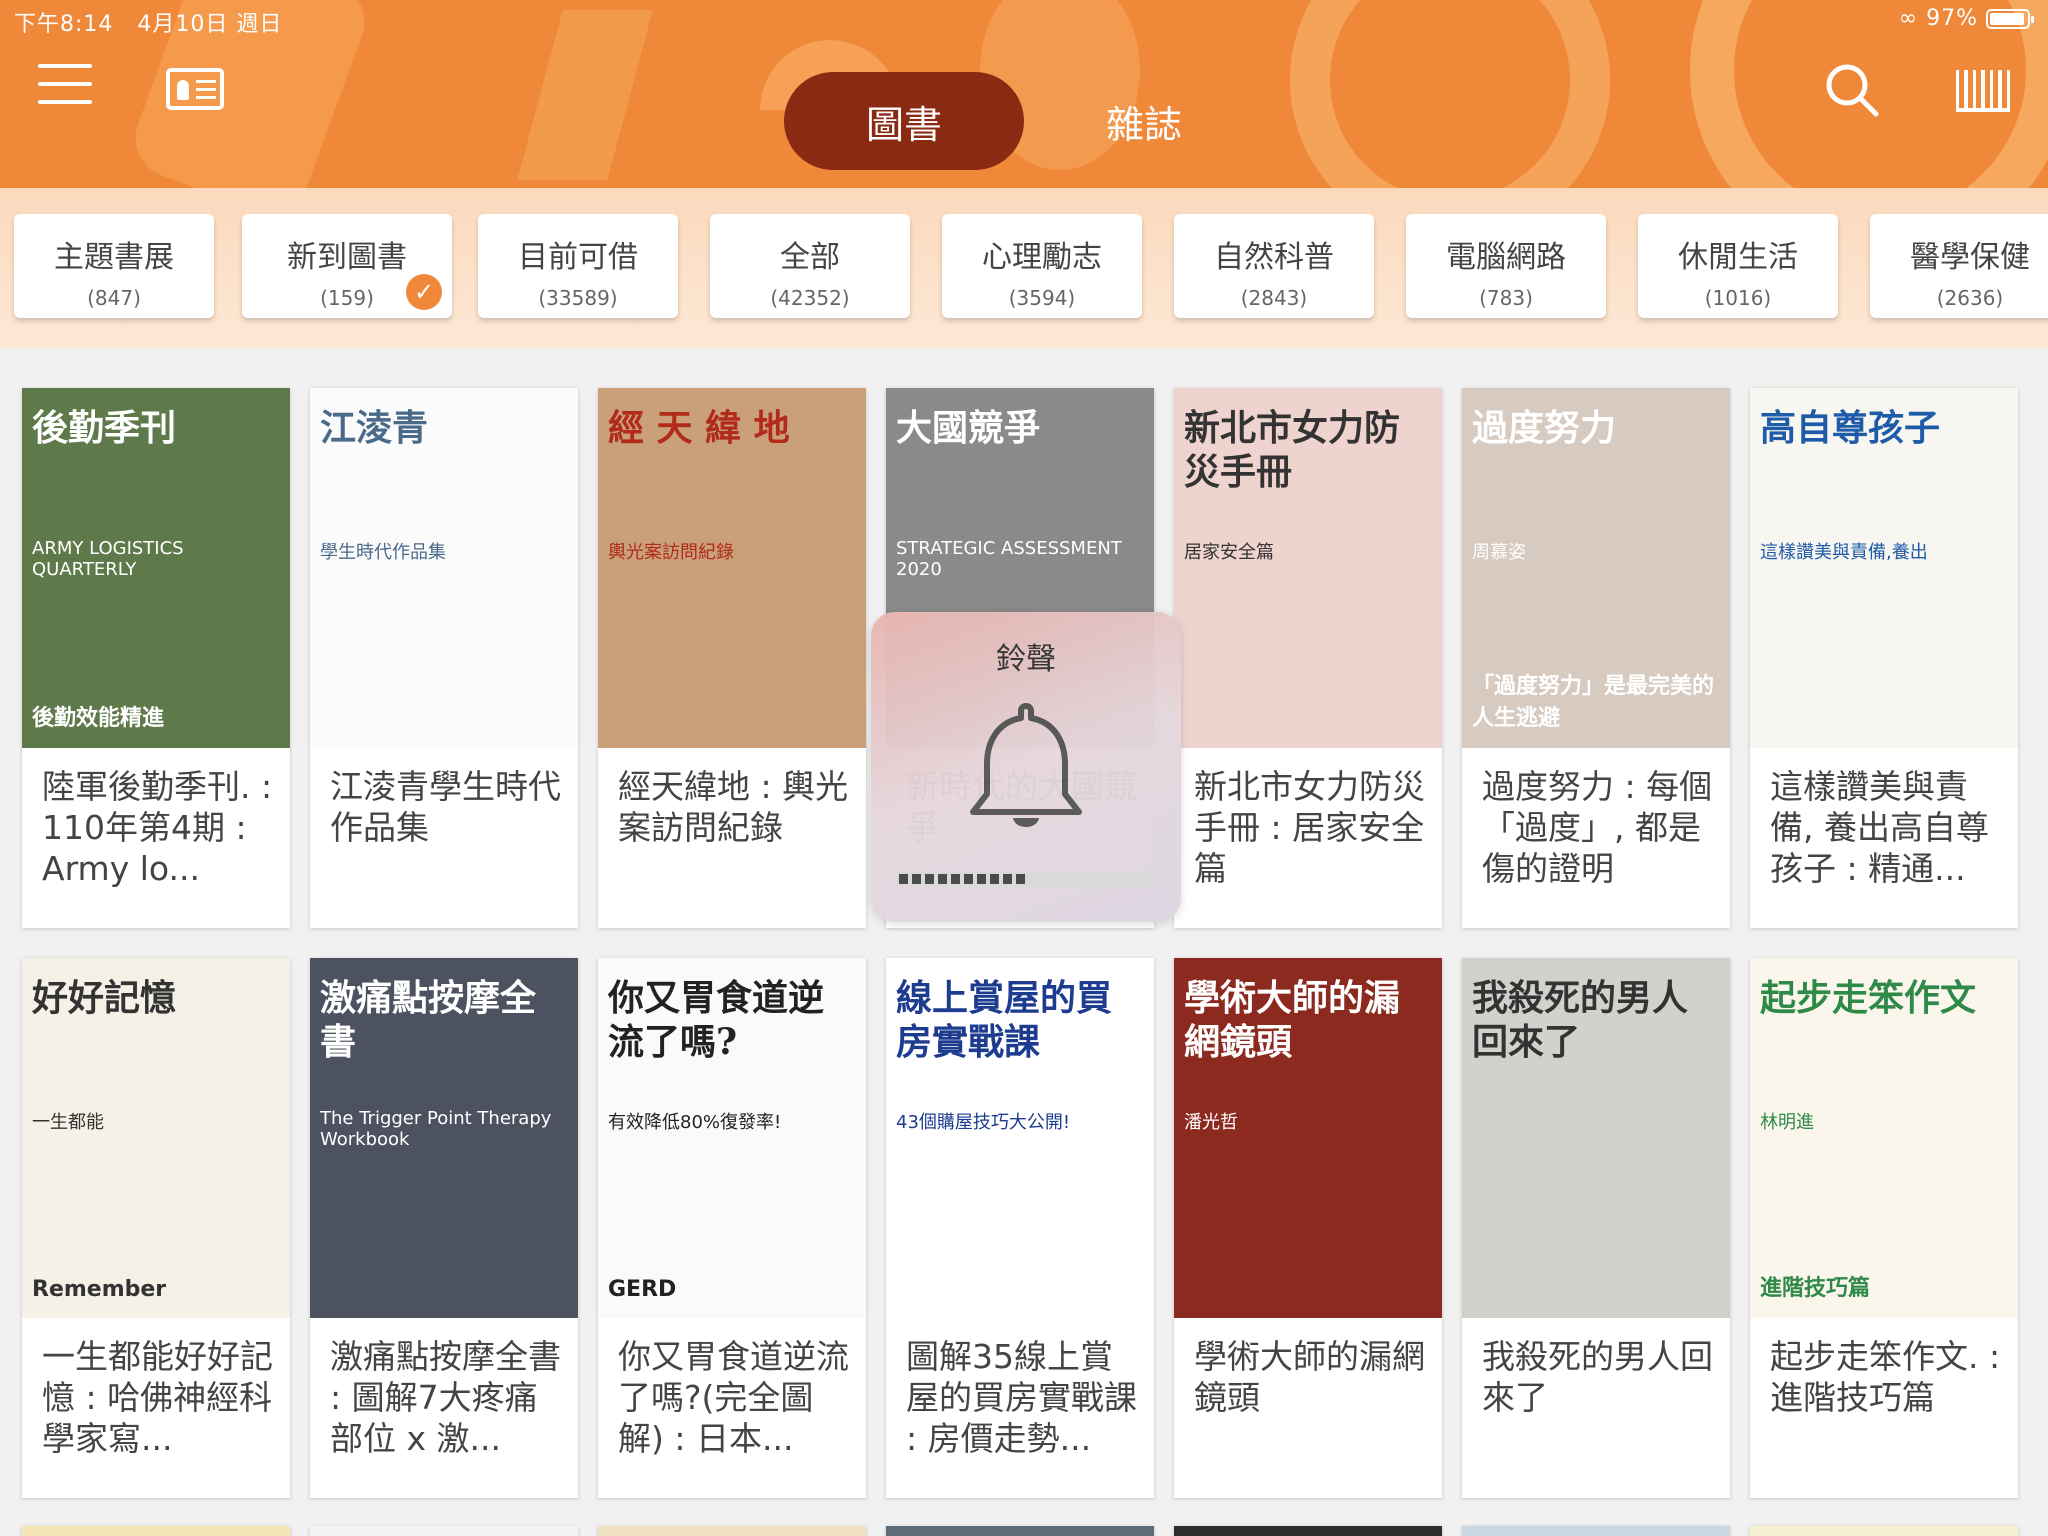  I want to click on cover-subtitle: 周慕姿, so click(1499, 552).